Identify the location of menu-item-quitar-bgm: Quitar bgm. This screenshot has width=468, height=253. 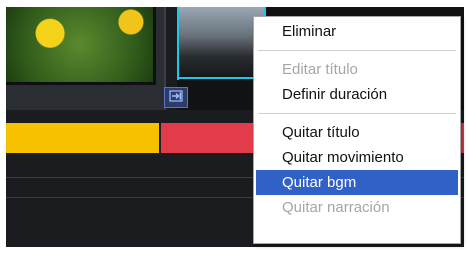
(357, 182).